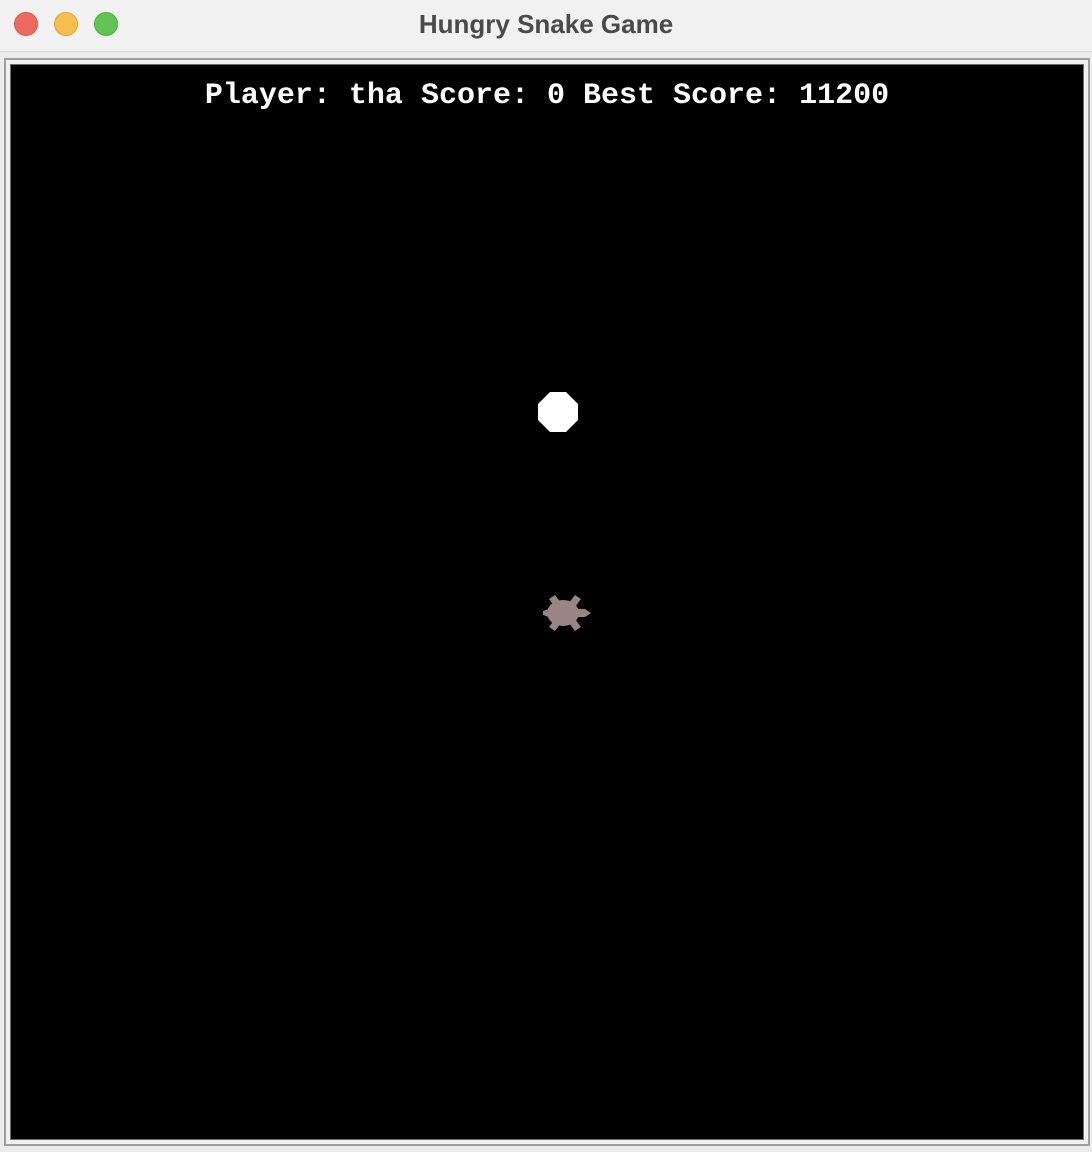  I want to click on score-display: Player: tha Score: 0 Best Score: 11200, so click(547, 96).